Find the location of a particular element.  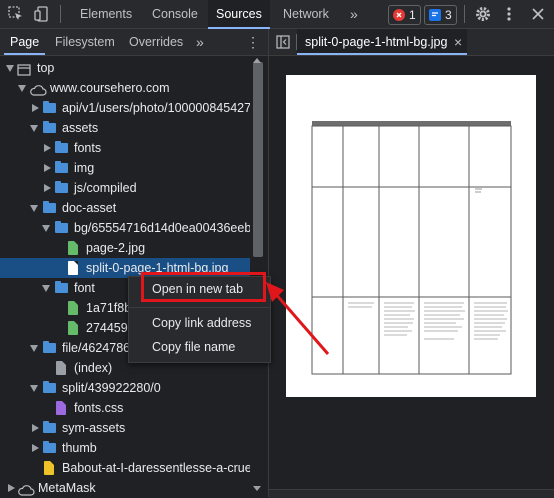

frame-icon is located at coordinates (24, 69).